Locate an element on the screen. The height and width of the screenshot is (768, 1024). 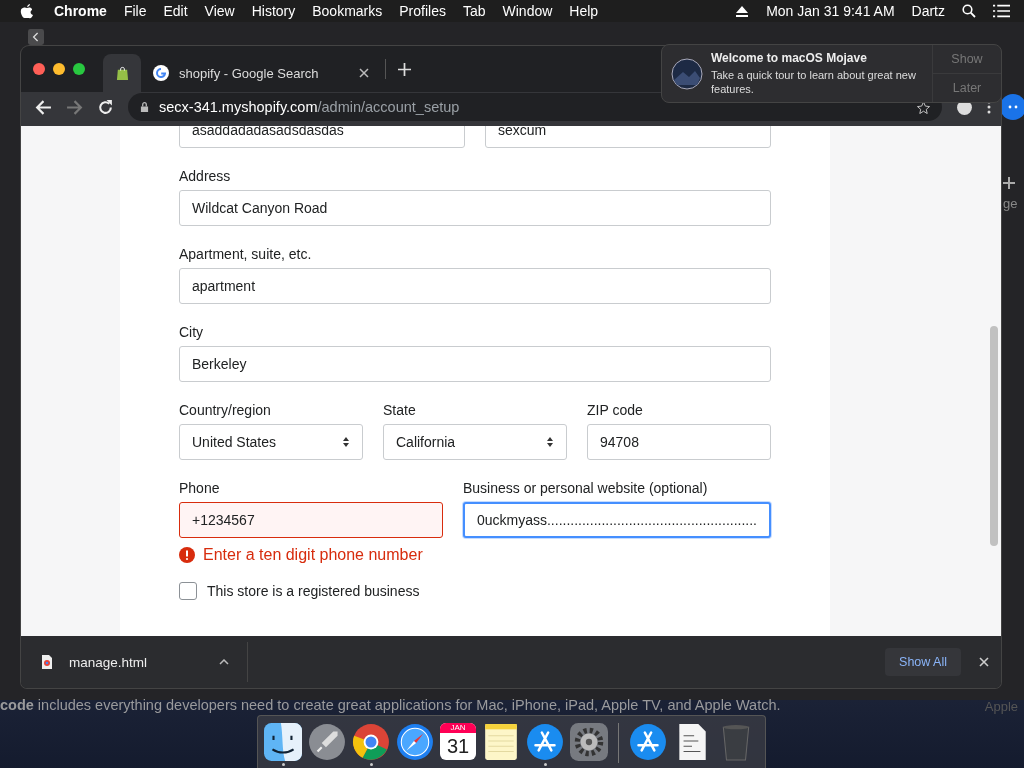
back-icon is located at coordinates (36, 37).